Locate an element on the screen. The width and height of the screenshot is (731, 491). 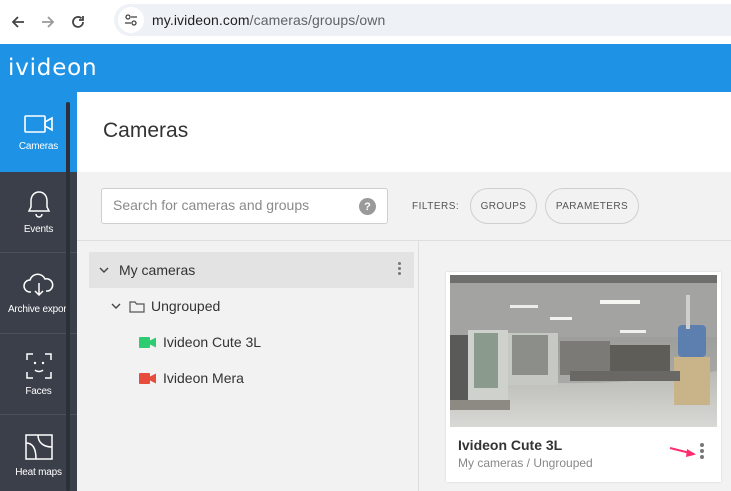
browser-toolbar: my.ivideon.com/cameras/groups/own is located at coordinates (365, 22).